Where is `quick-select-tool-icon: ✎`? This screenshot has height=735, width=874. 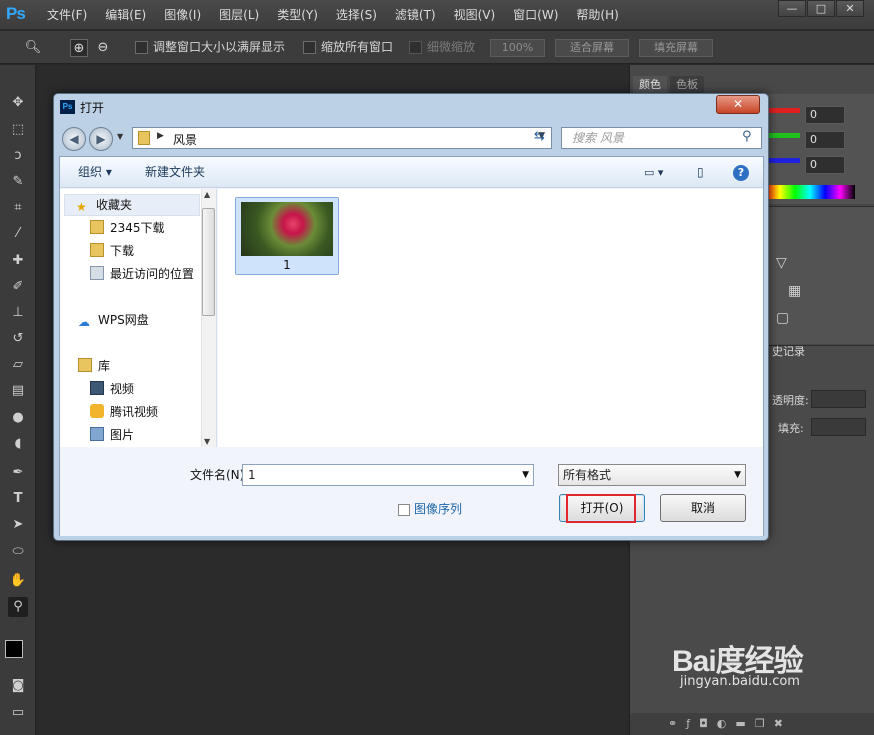
quick-select-tool-icon: ✎ is located at coordinates (18, 182).